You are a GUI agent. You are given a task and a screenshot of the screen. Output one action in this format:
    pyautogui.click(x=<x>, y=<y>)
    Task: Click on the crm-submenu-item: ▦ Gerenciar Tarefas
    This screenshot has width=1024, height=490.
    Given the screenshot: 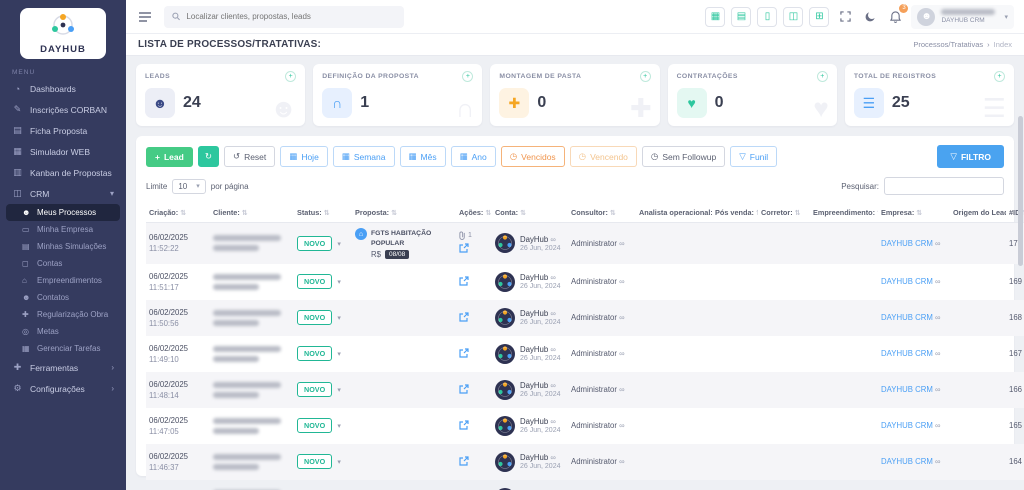 What is the action you would take?
    pyautogui.click(x=63, y=348)
    